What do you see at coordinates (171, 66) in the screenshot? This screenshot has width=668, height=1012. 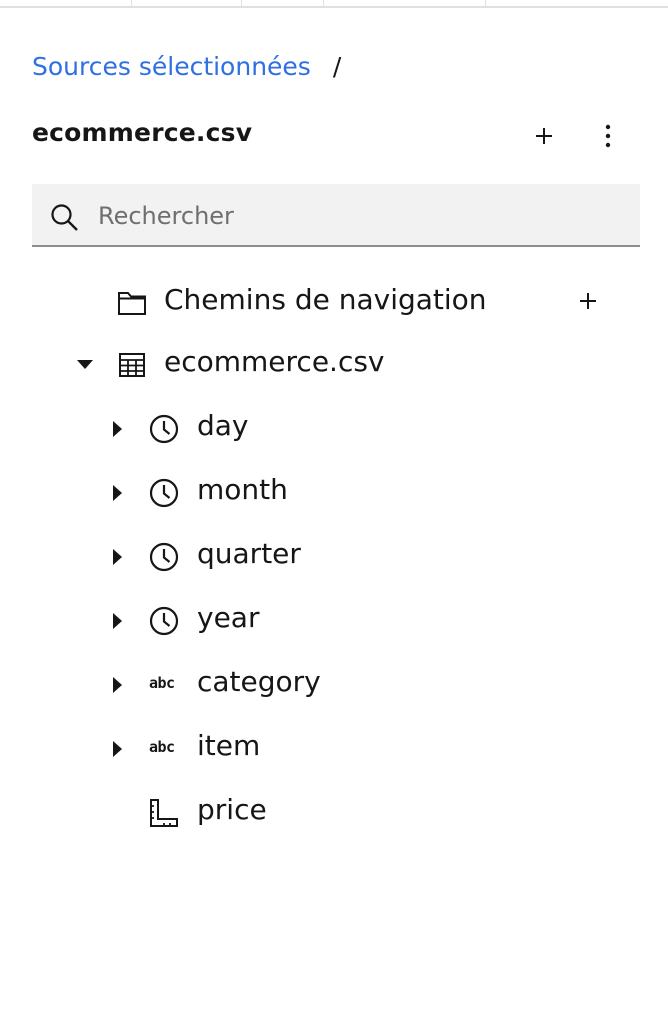 I see `breadcrumb-link-selected-sources: Sources sélectionnées` at bounding box center [171, 66].